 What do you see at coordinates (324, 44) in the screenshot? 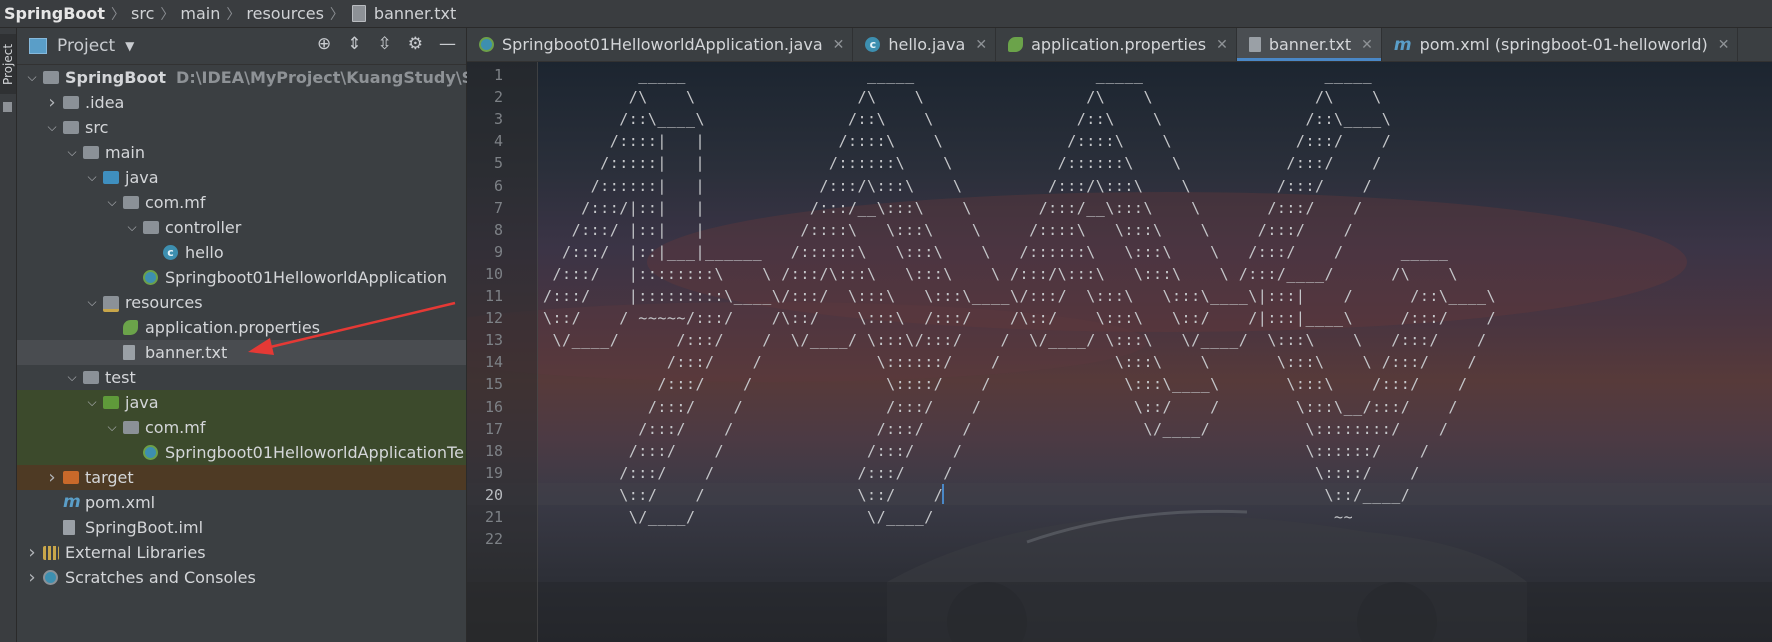
I see `locate-icon: ⊕` at bounding box center [324, 44].